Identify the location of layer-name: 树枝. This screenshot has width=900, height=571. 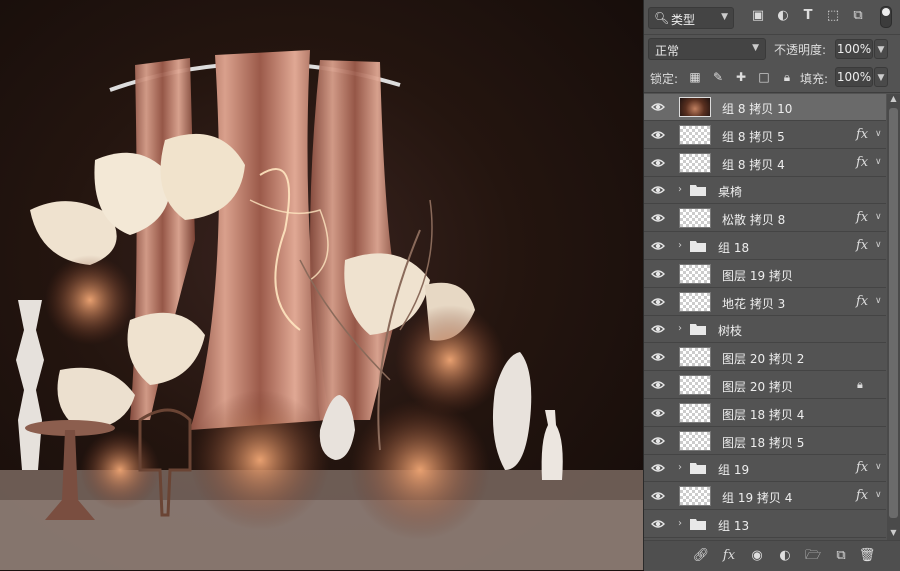
(730, 330).